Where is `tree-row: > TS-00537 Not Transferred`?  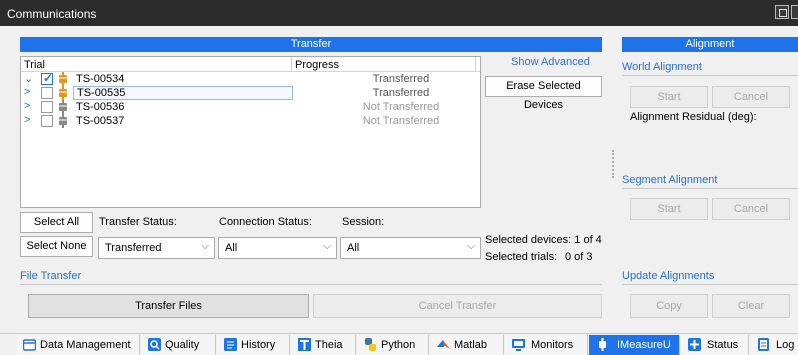 tree-row: > TS-00537 Not Transferred is located at coordinates (250, 121).